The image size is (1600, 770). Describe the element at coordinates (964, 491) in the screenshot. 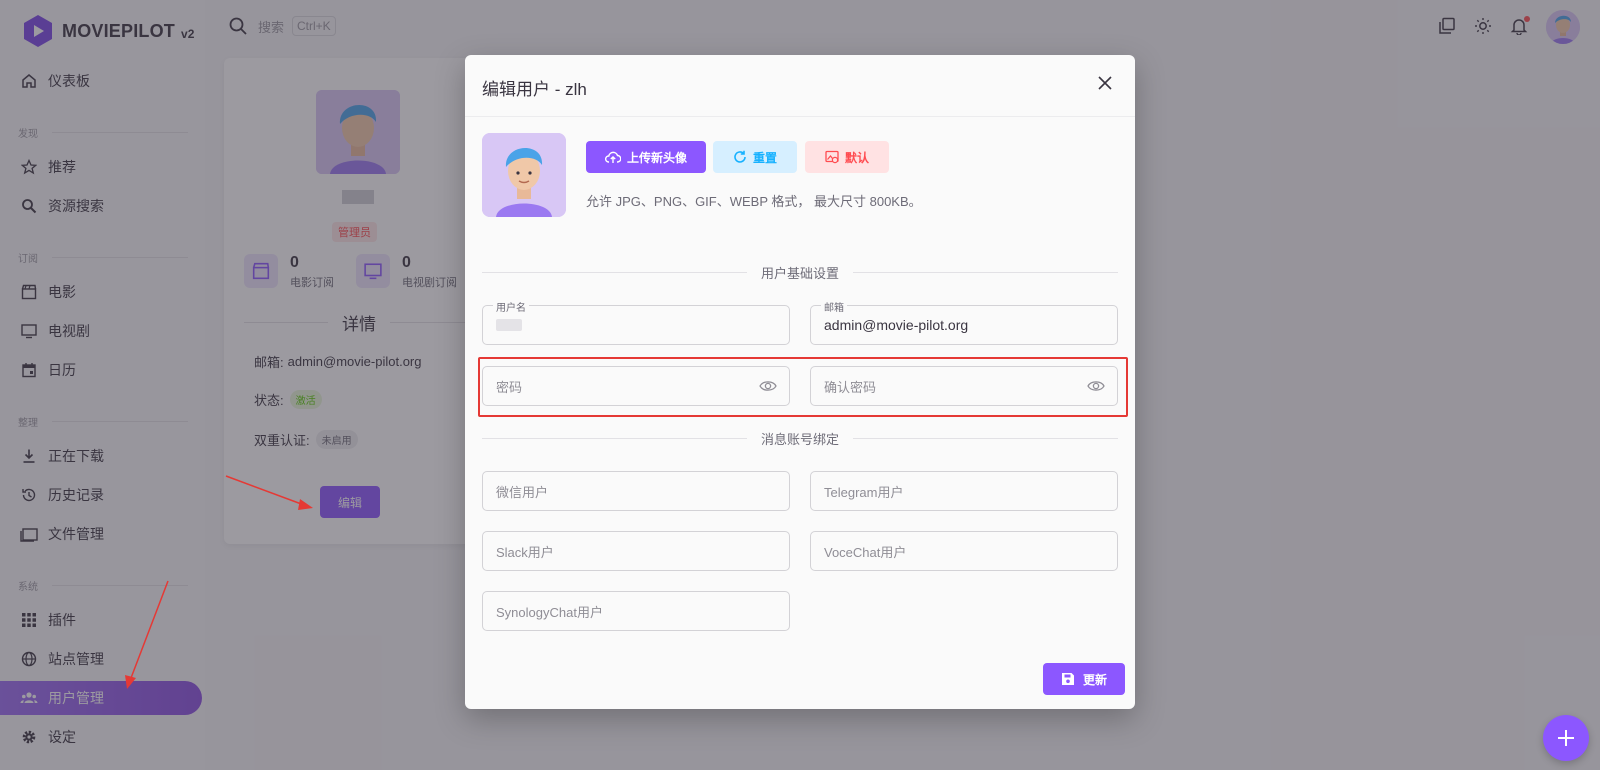

I see `telegram-field: Telegram用户` at that location.